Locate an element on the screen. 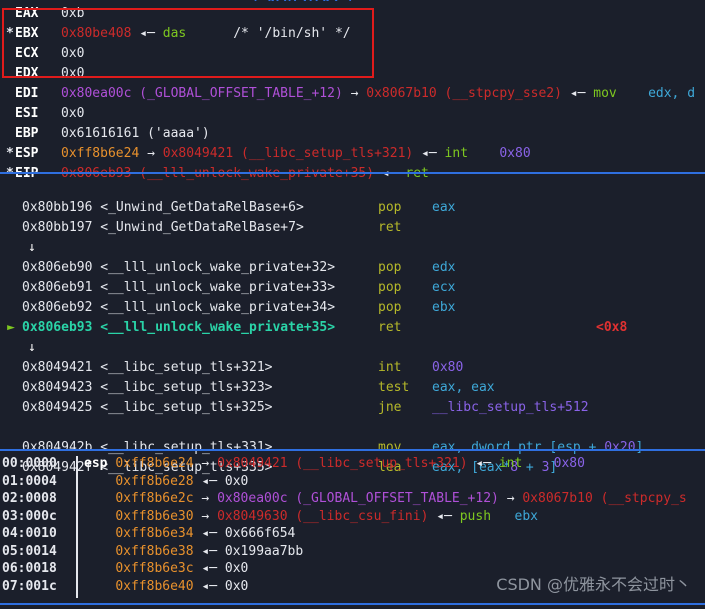 The height and width of the screenshot is (609, 705). disasm-operand-token: eax, is located at coordinates (452, 447).